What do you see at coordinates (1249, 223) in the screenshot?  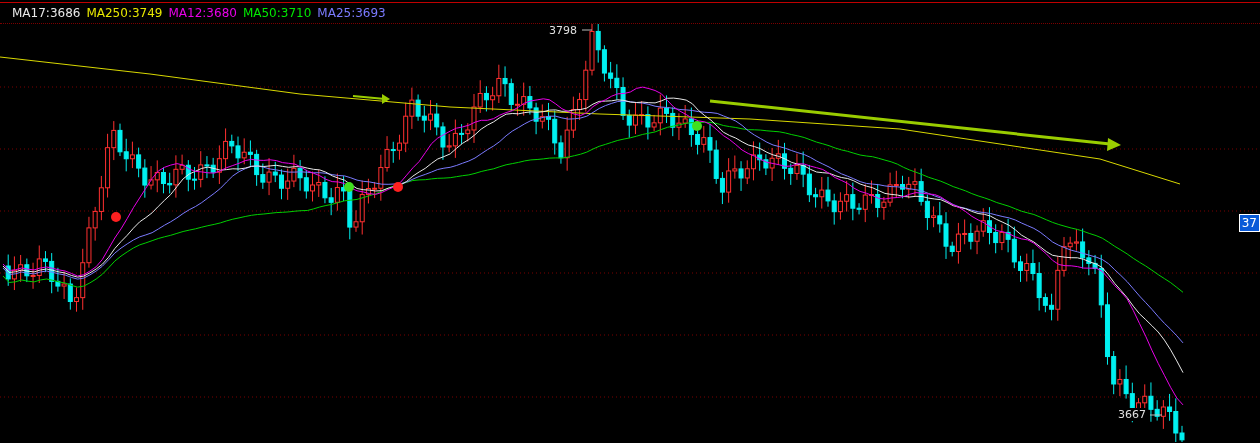 I see `price-badge: 37` at bounding box center [1249, 223].